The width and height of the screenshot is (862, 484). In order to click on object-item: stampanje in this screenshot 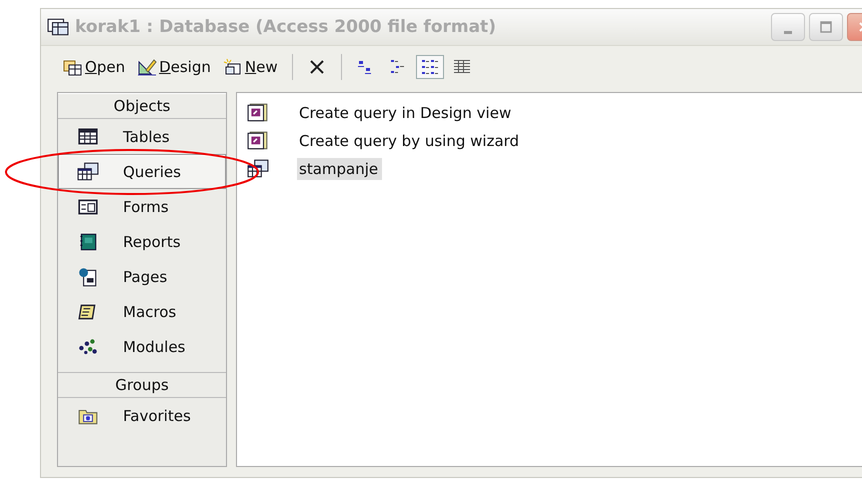, I will do `click(549, 169)`.